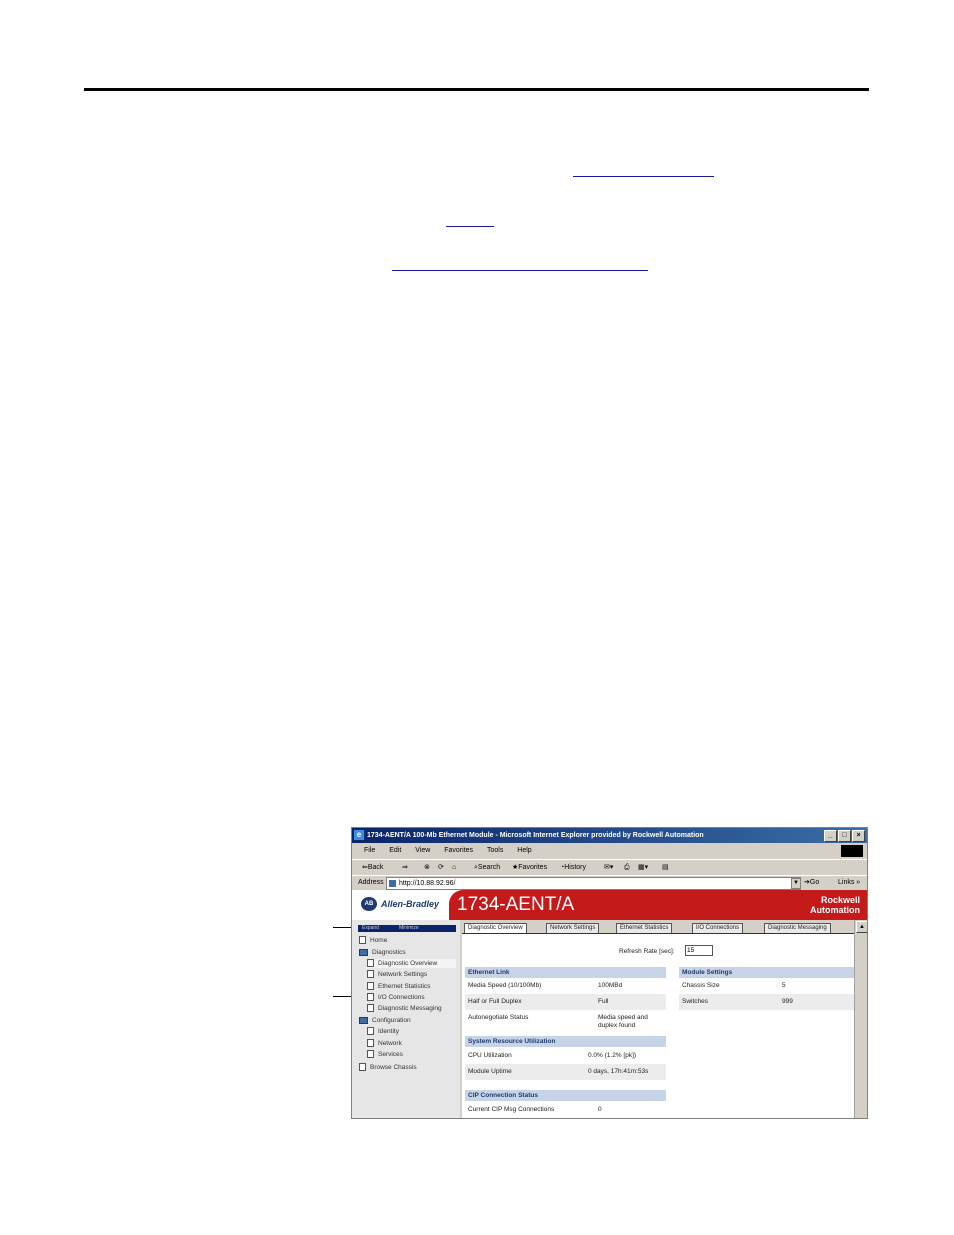  I want to click on allen-bradley-logo-icon: AB, so click(369, 904).